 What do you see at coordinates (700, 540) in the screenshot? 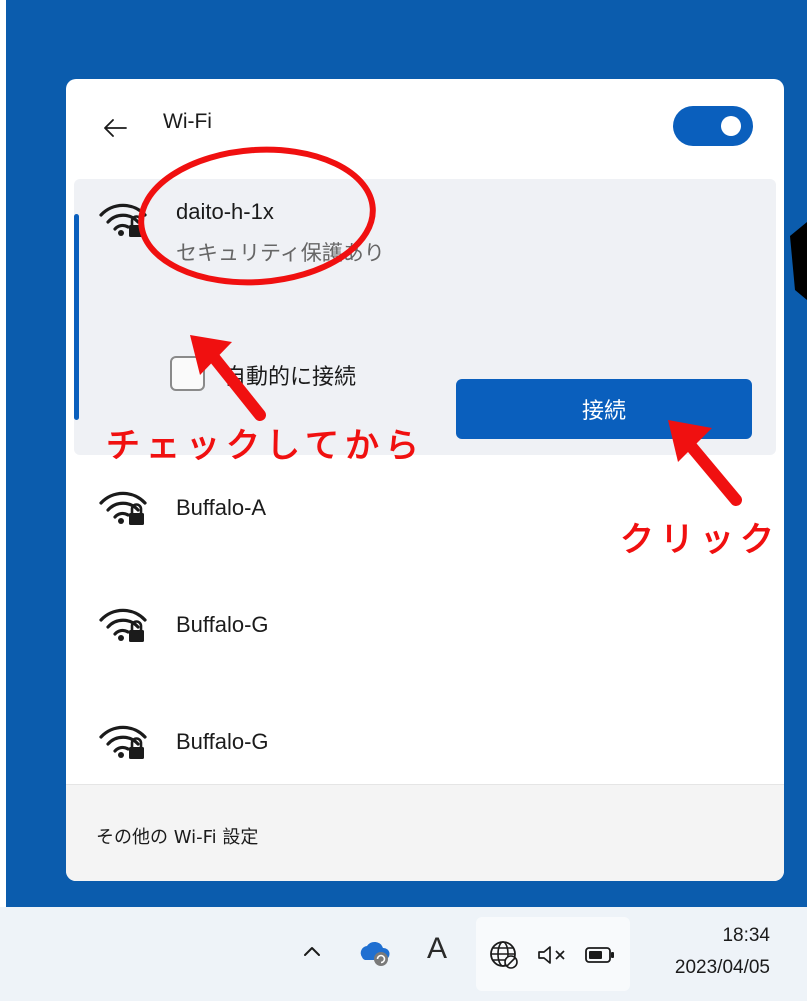
I see `annotation-click: クリック` at bounding box center [700, 540].